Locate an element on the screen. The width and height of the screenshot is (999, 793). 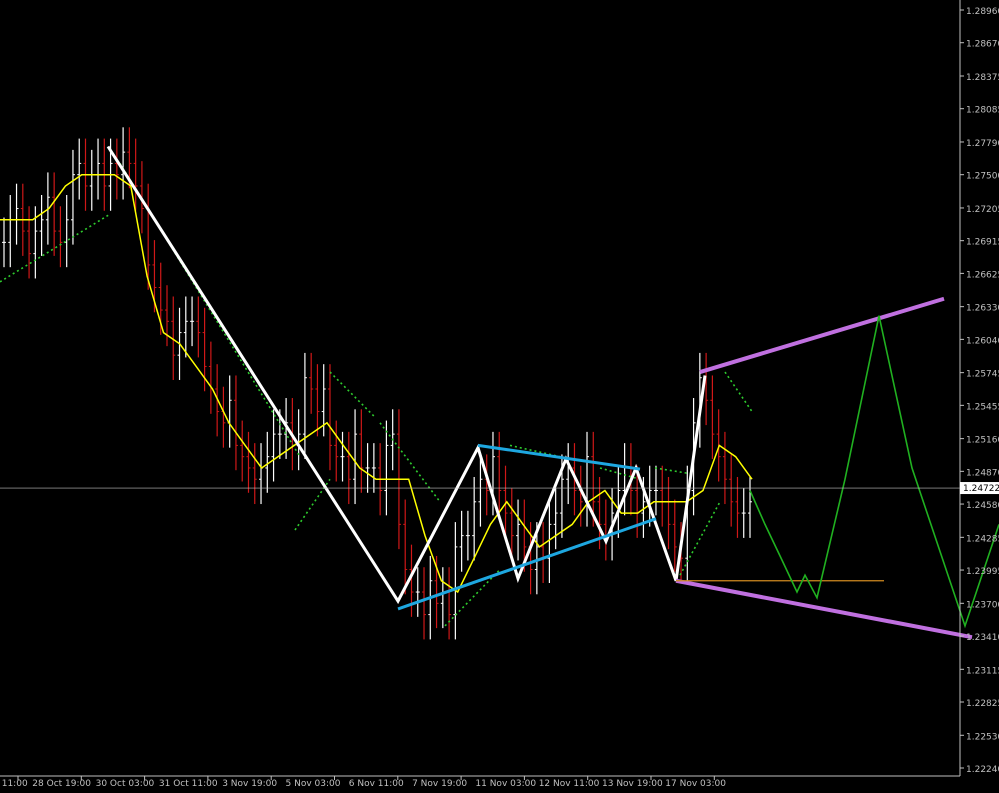
time-tick-label: 3 Nov 19:00 is located at coordinates (249, 784).